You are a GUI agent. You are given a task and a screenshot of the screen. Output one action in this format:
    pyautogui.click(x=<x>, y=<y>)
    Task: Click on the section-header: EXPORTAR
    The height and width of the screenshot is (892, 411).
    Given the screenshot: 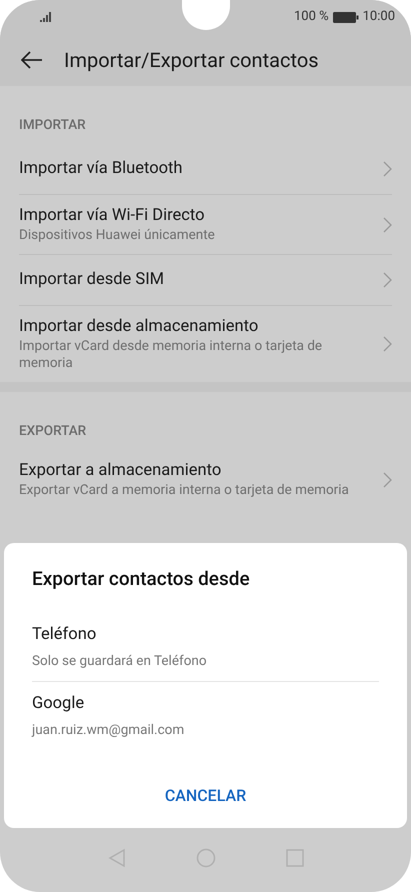 What is the action you would take?
    pyautogui.click(x=52, y=431)
    